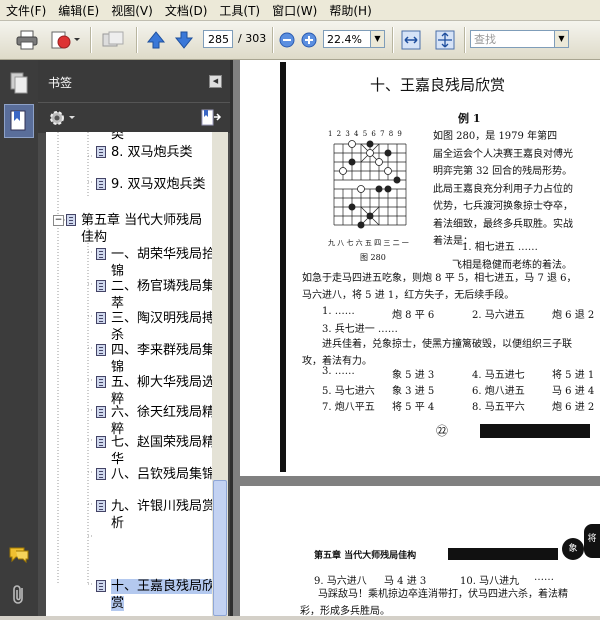 This screenshot has height=620, width=600. What do you see at coordinates (118, 137) in the screenshot?
I see `bookmark-label: 类` at bounding box center [118, 137].